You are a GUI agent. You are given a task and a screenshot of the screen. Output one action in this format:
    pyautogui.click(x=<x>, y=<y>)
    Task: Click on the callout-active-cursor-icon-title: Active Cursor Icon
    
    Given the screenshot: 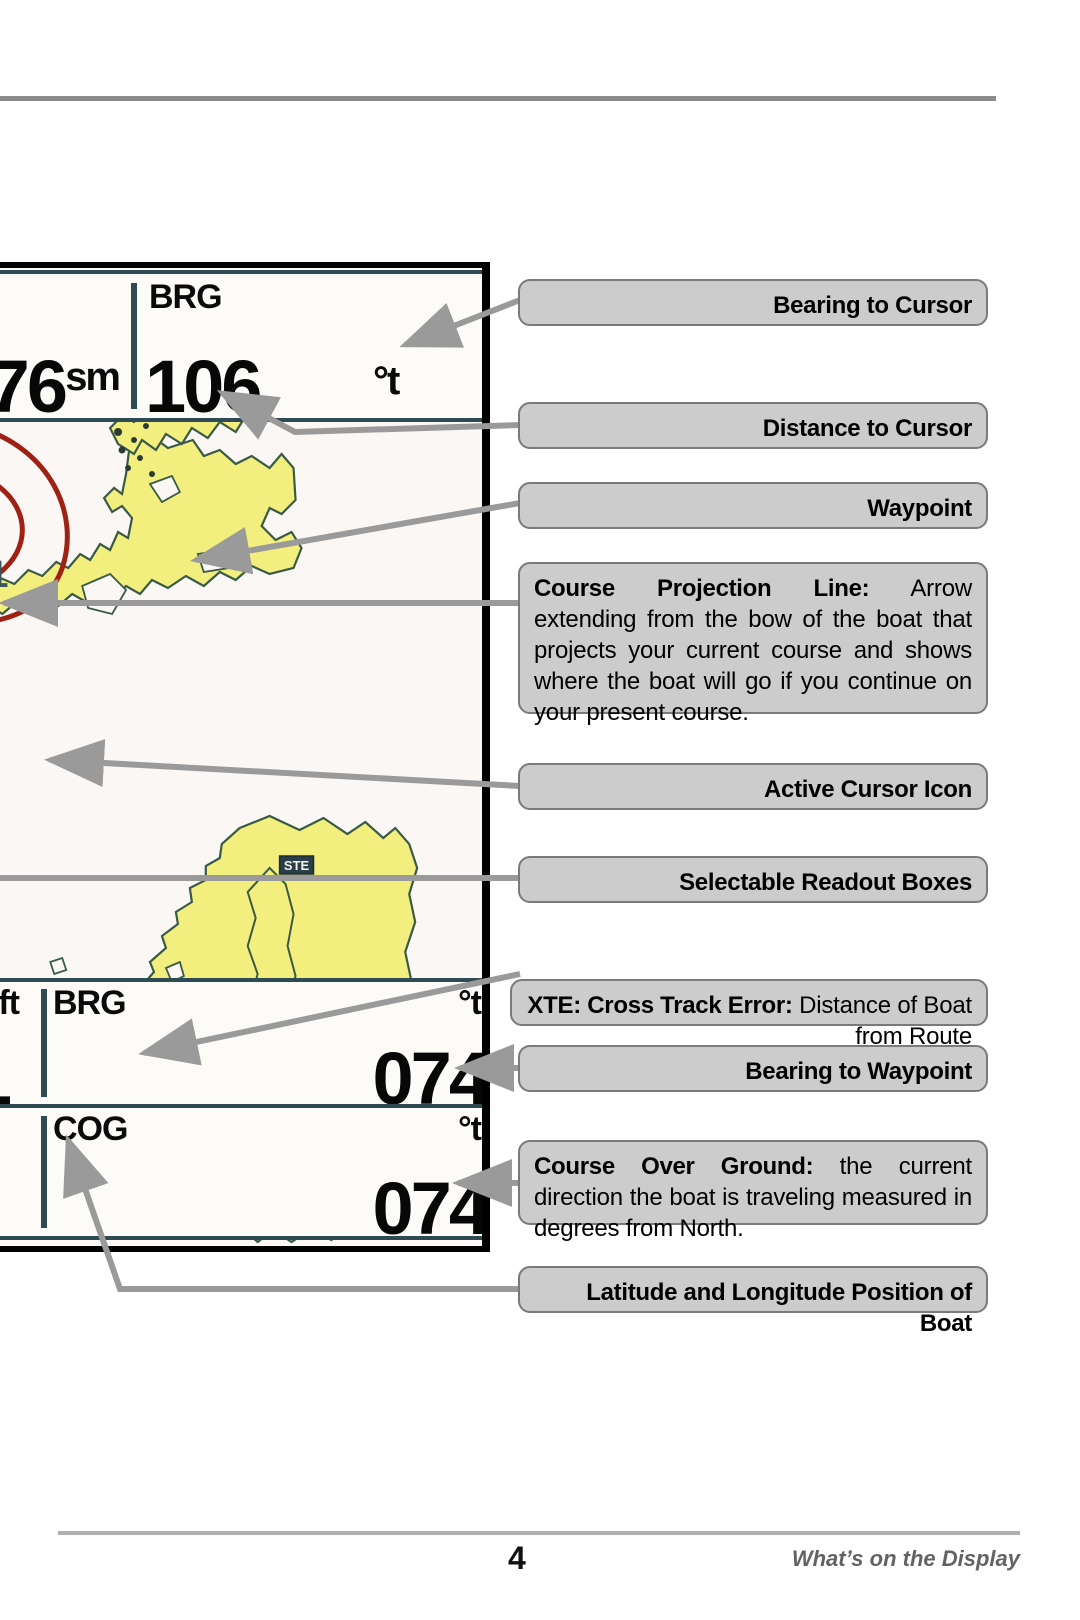 What is the action you would take?
    pyautogui.click(x=868, y=789)
    